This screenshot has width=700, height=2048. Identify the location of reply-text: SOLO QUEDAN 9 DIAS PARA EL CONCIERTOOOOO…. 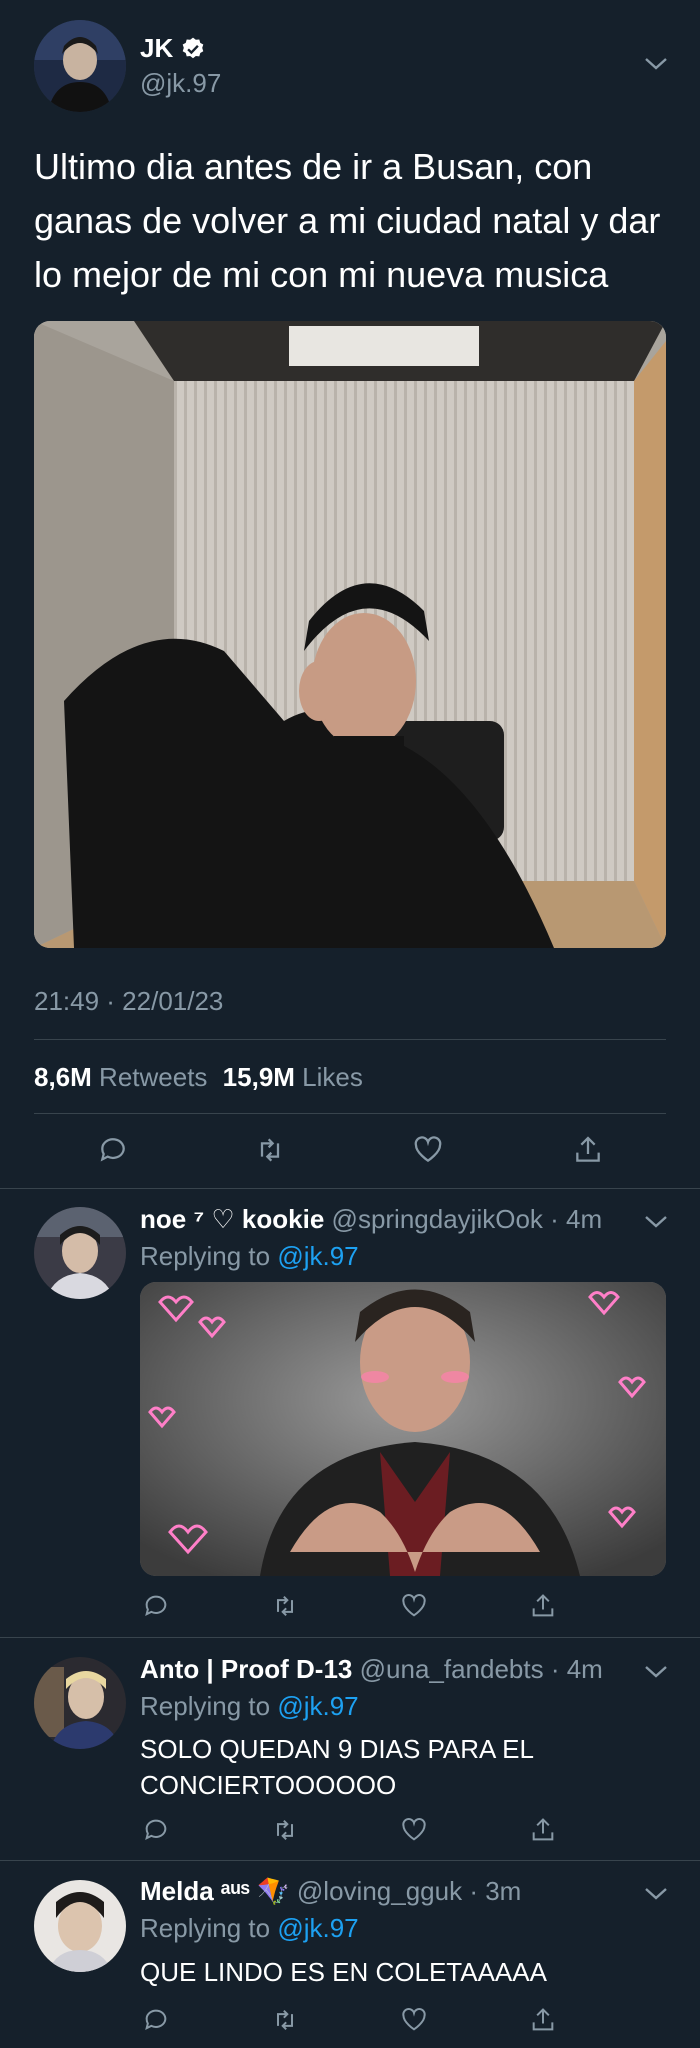
(337, 1767).